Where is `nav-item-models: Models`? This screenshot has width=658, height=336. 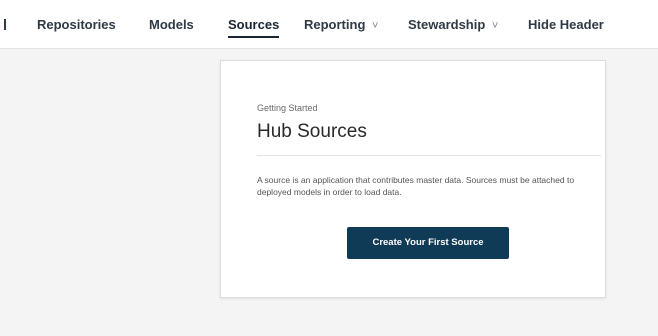
nav-item-models: Models is located at coordinates (171, 24).